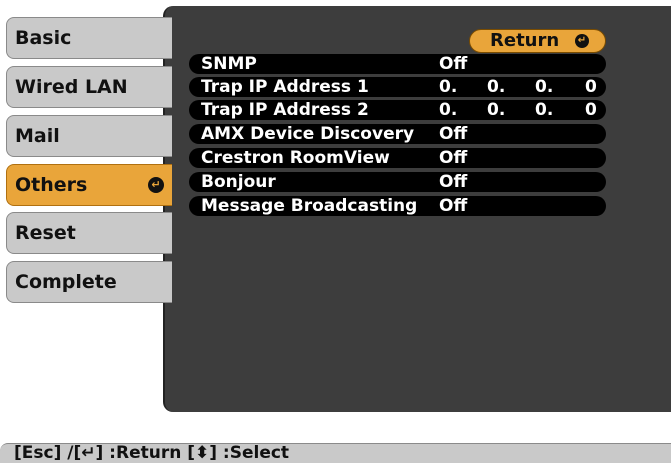 This screenshot has width=671, height=463. I want to click on setting-label: Message Broadcasting, so click(309, 206).